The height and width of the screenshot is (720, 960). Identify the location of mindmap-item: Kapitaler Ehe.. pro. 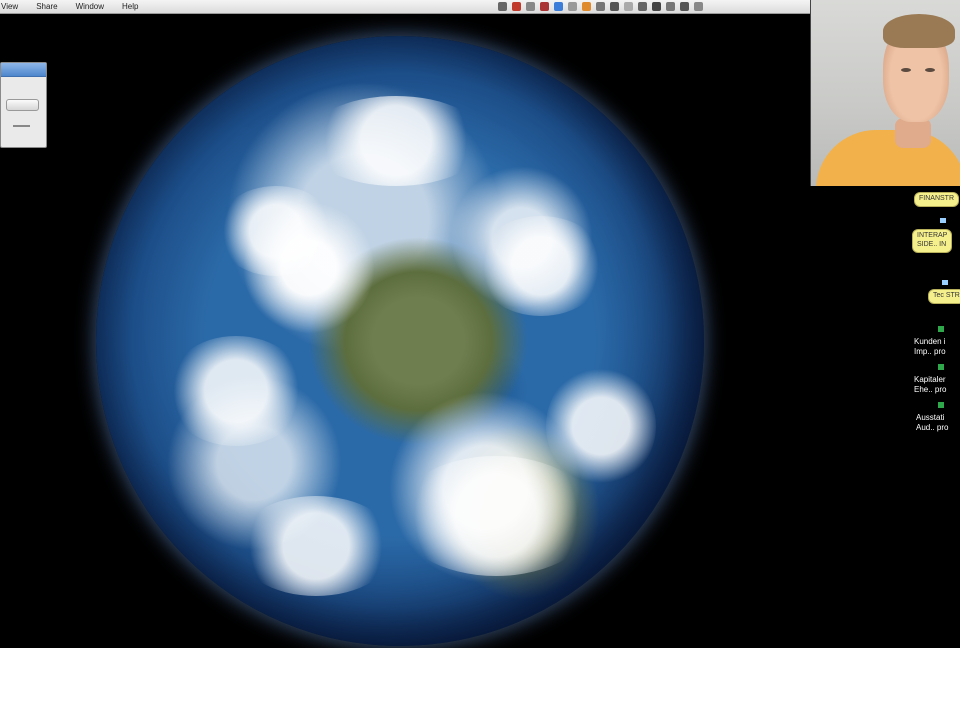
(930, 385).